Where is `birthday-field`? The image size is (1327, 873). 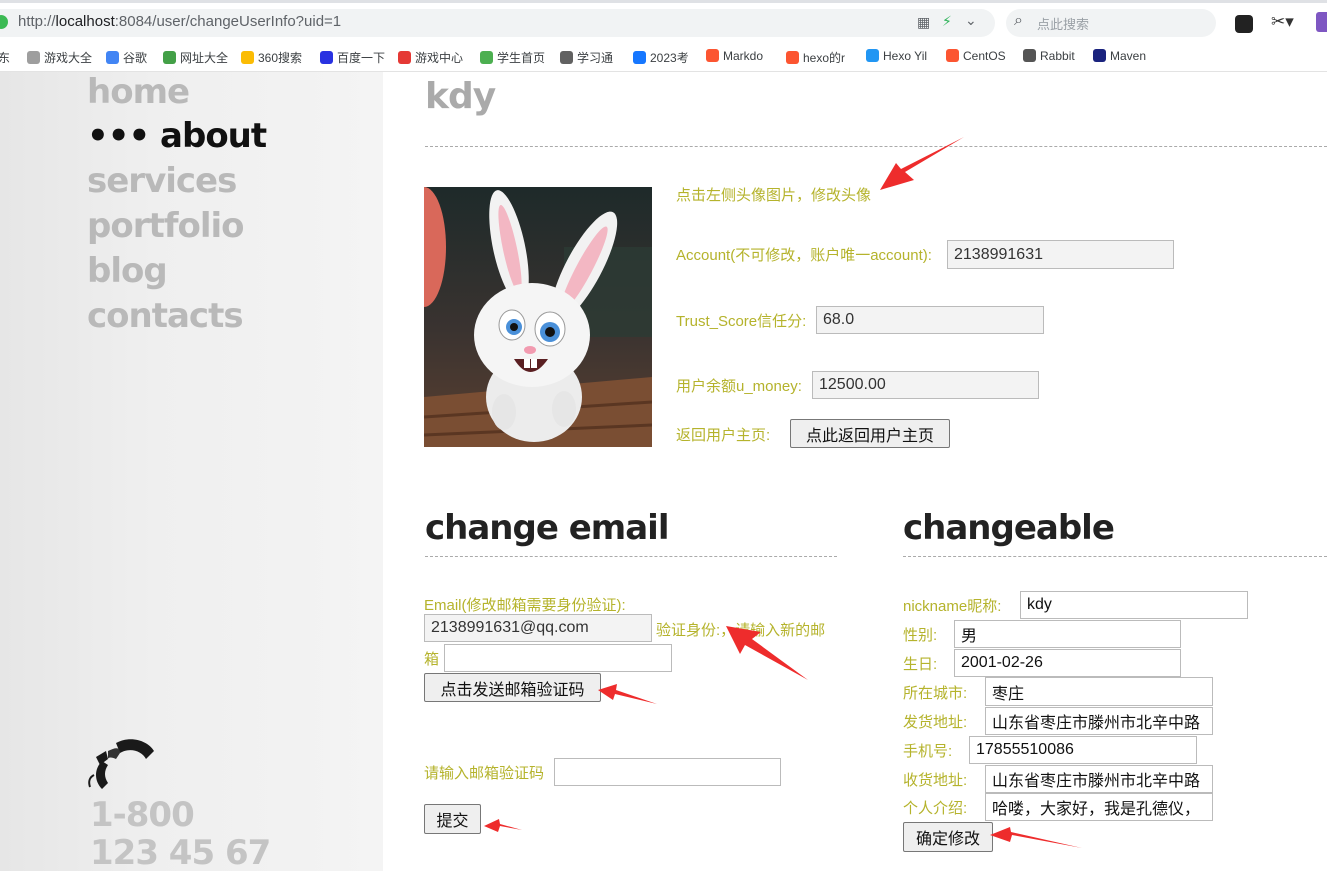
birthday-field is located at coordinates (1067, 663).